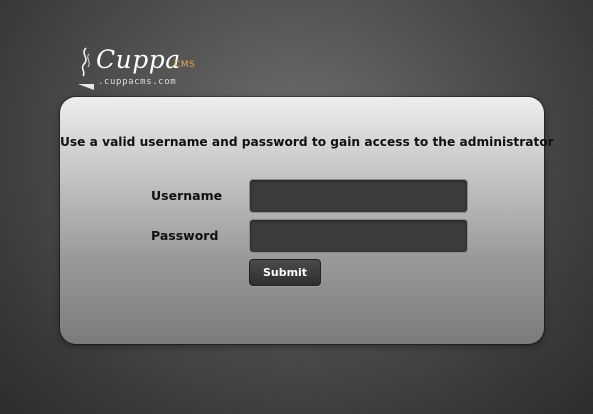 The image size is (593, 414). Describe the element at coordinates (185, 235) in the screenshot. I see `password-label: Password` at that location.